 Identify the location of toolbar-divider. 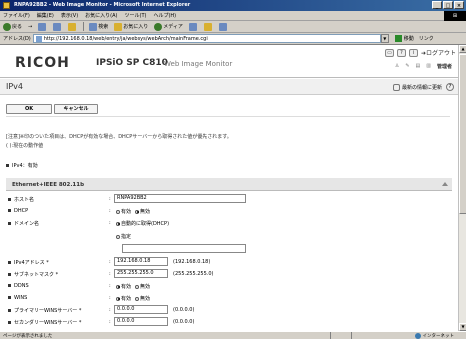
(84, 26).